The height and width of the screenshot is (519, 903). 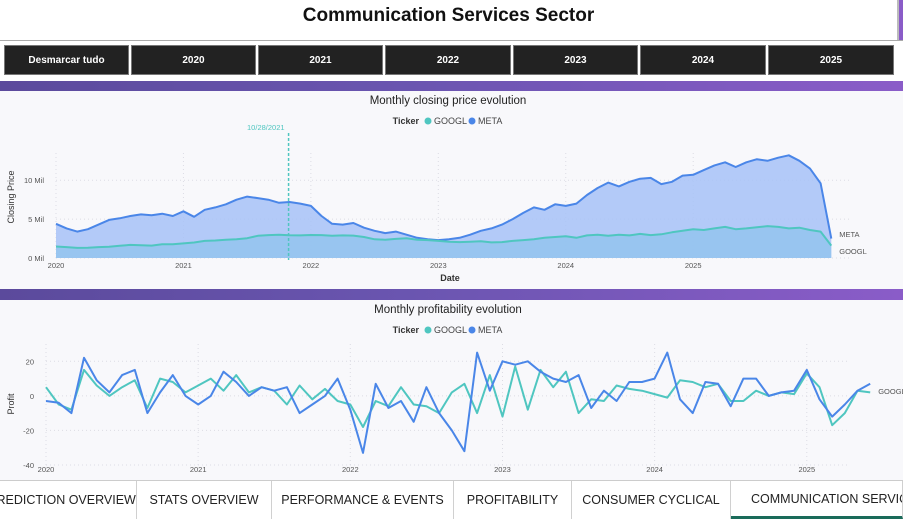 What do you see at coordinates (831, 60) in the screenshot?
I see `year-2025-button: 2025` at bounding box center [831, 60].